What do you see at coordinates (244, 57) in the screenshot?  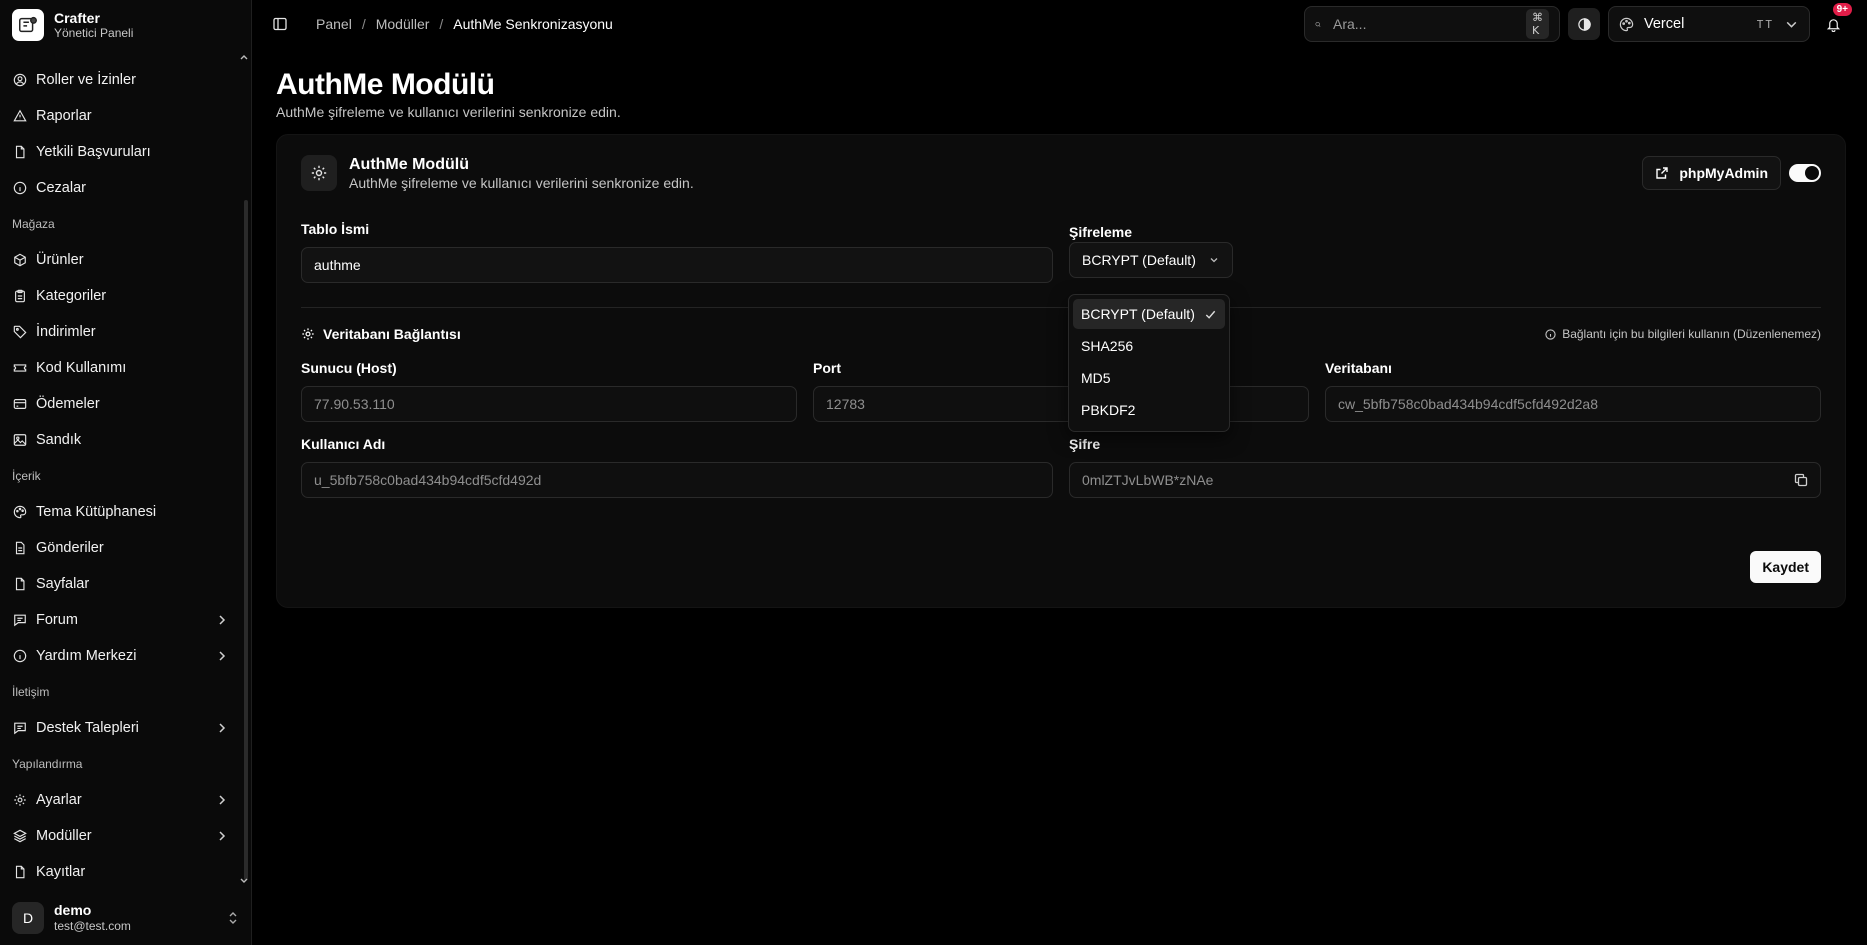 I see `scroll-up-icon` at bounding box center [244, 57].